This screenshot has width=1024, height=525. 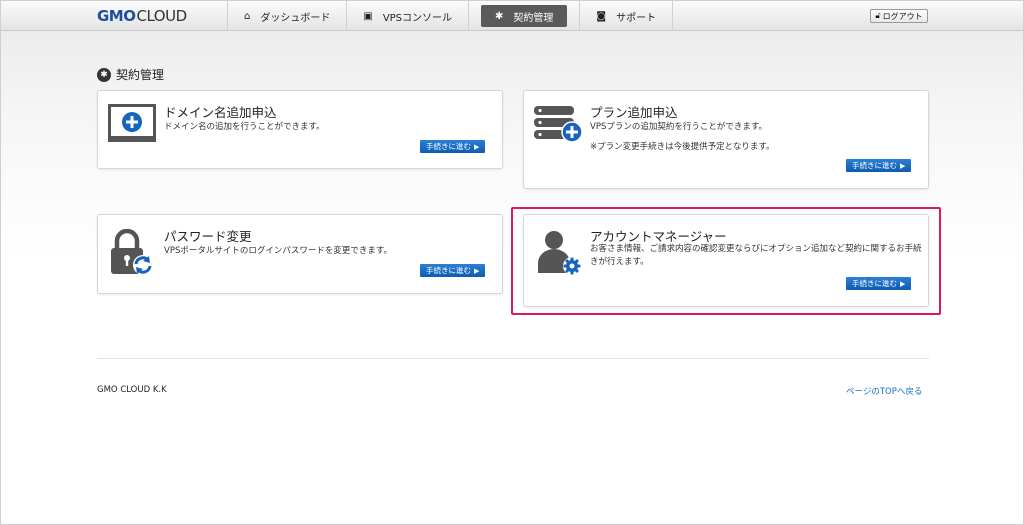 I want to click on gmo-cloud-logo: GMOCLOUD, so click(x=142, y=16).